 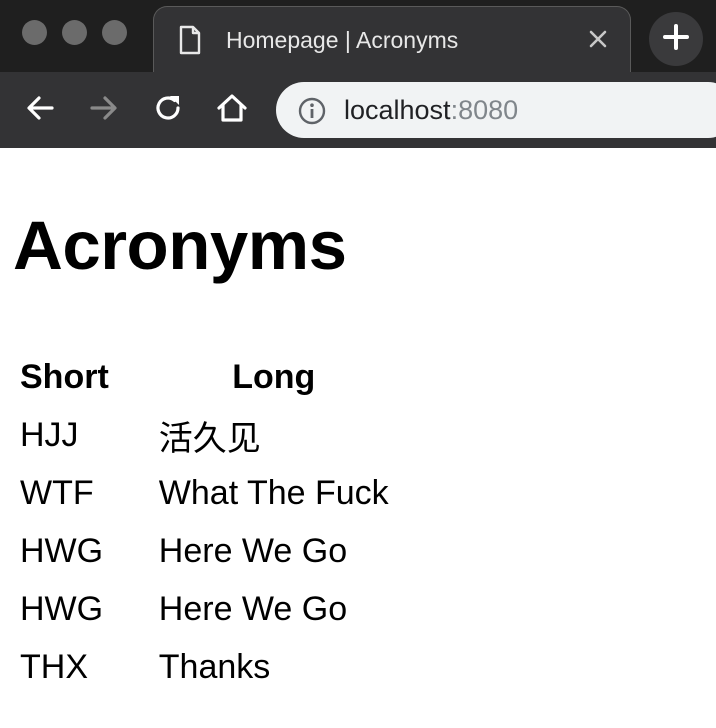 I want to click on close-icon, so click(x=598, y=39).